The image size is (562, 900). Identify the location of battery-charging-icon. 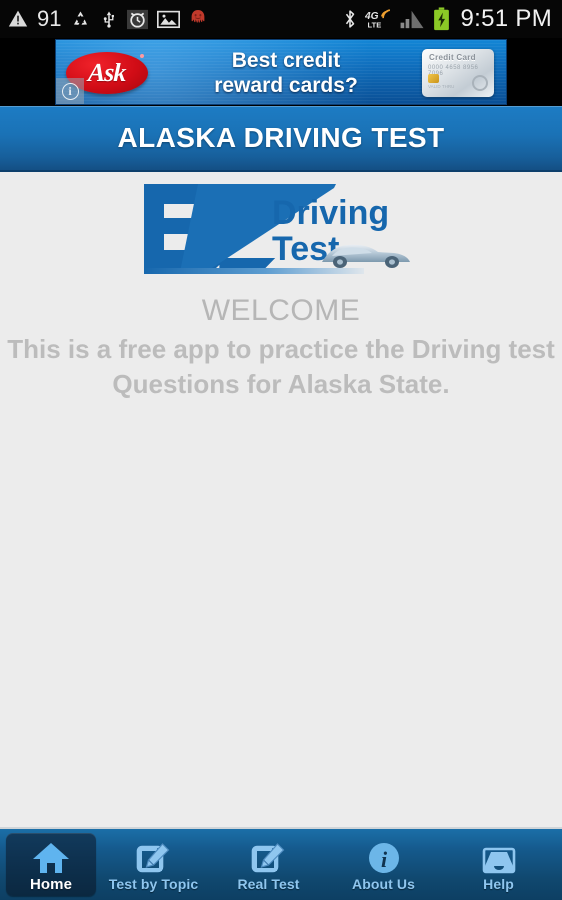
(441, 19).